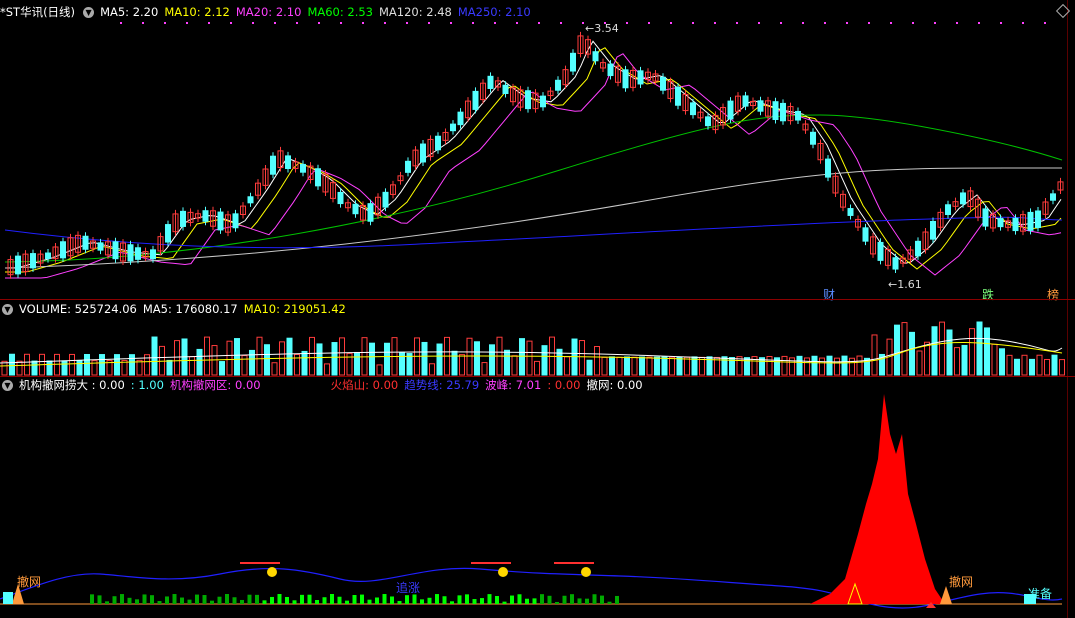  What do you see at coordinates (533, 347) in the screenshot?
I see `volume-chart` at bounding box center [533, 347].